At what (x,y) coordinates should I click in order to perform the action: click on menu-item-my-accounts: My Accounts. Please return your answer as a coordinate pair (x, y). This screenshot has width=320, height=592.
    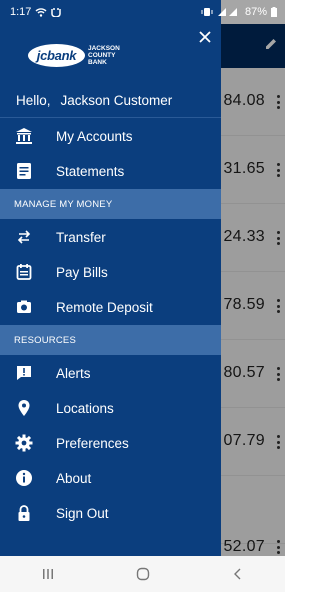
    Looking at the image, I should click on (110, 136).